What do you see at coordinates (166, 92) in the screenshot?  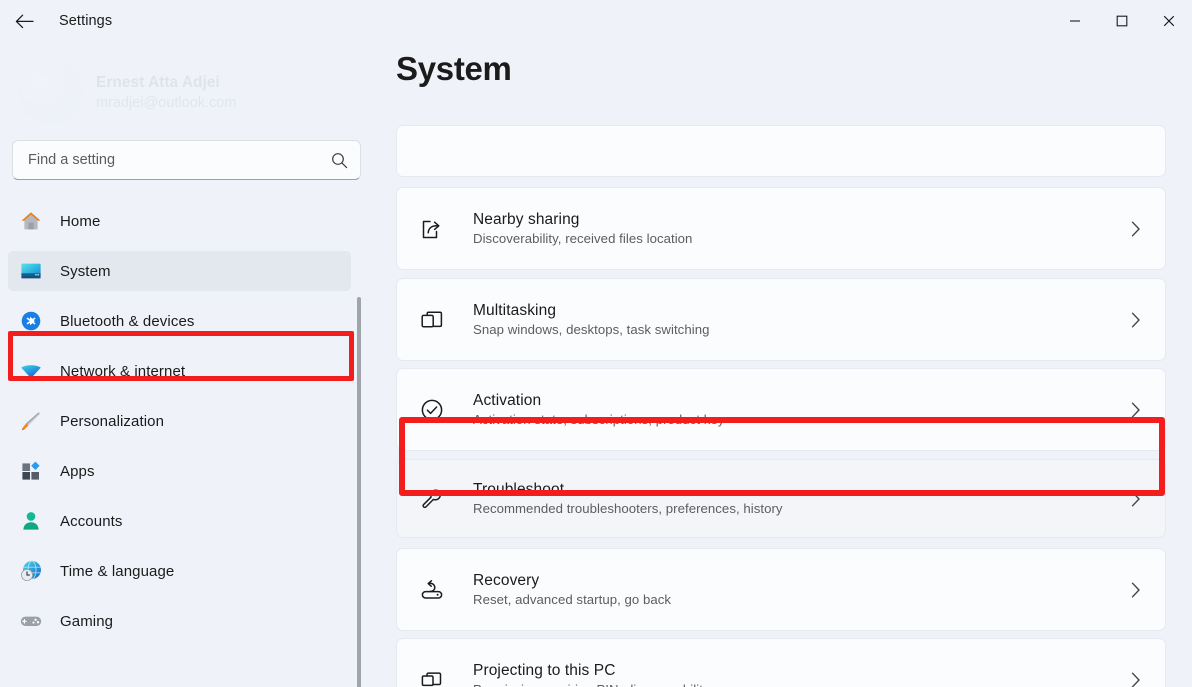 I see `profile-text: Ernest Atta Adjei mradjei@outlook.com` at bounding box center [166, 92].